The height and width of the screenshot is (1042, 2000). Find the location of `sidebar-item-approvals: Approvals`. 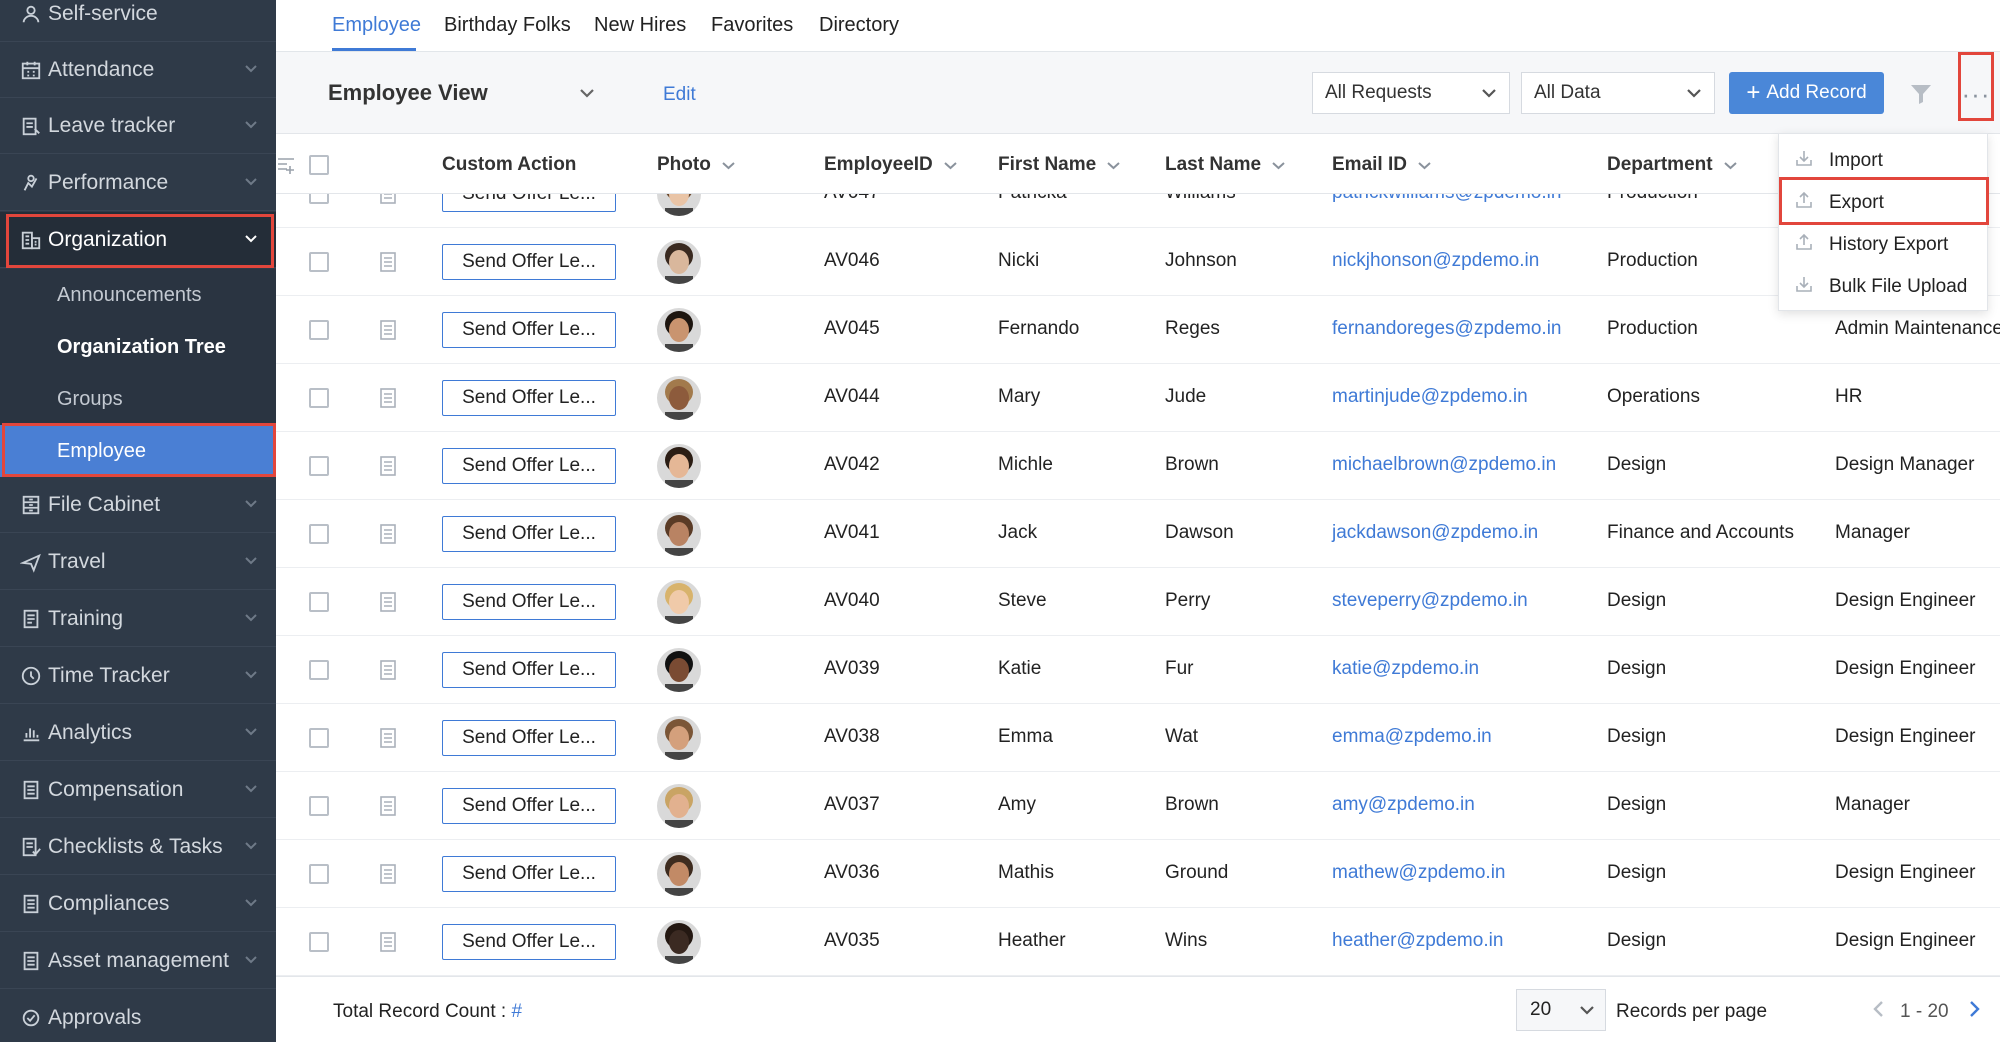

sidebar-item-approvals: Approvals is located at coordinates (138, 1016).